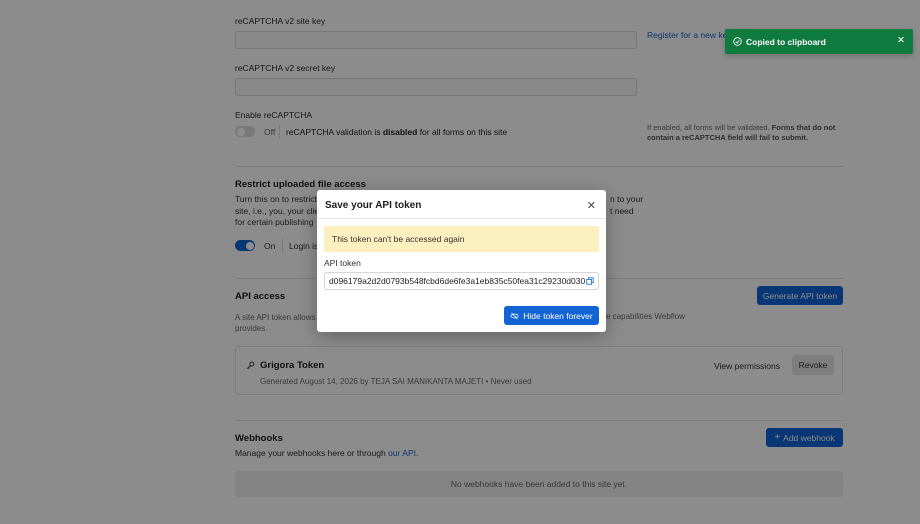 The image size is (920, 524). Describe the element at coordinates (558, 315) in the screenshot. I see `hide-token-label: Hide token forever` at that location.